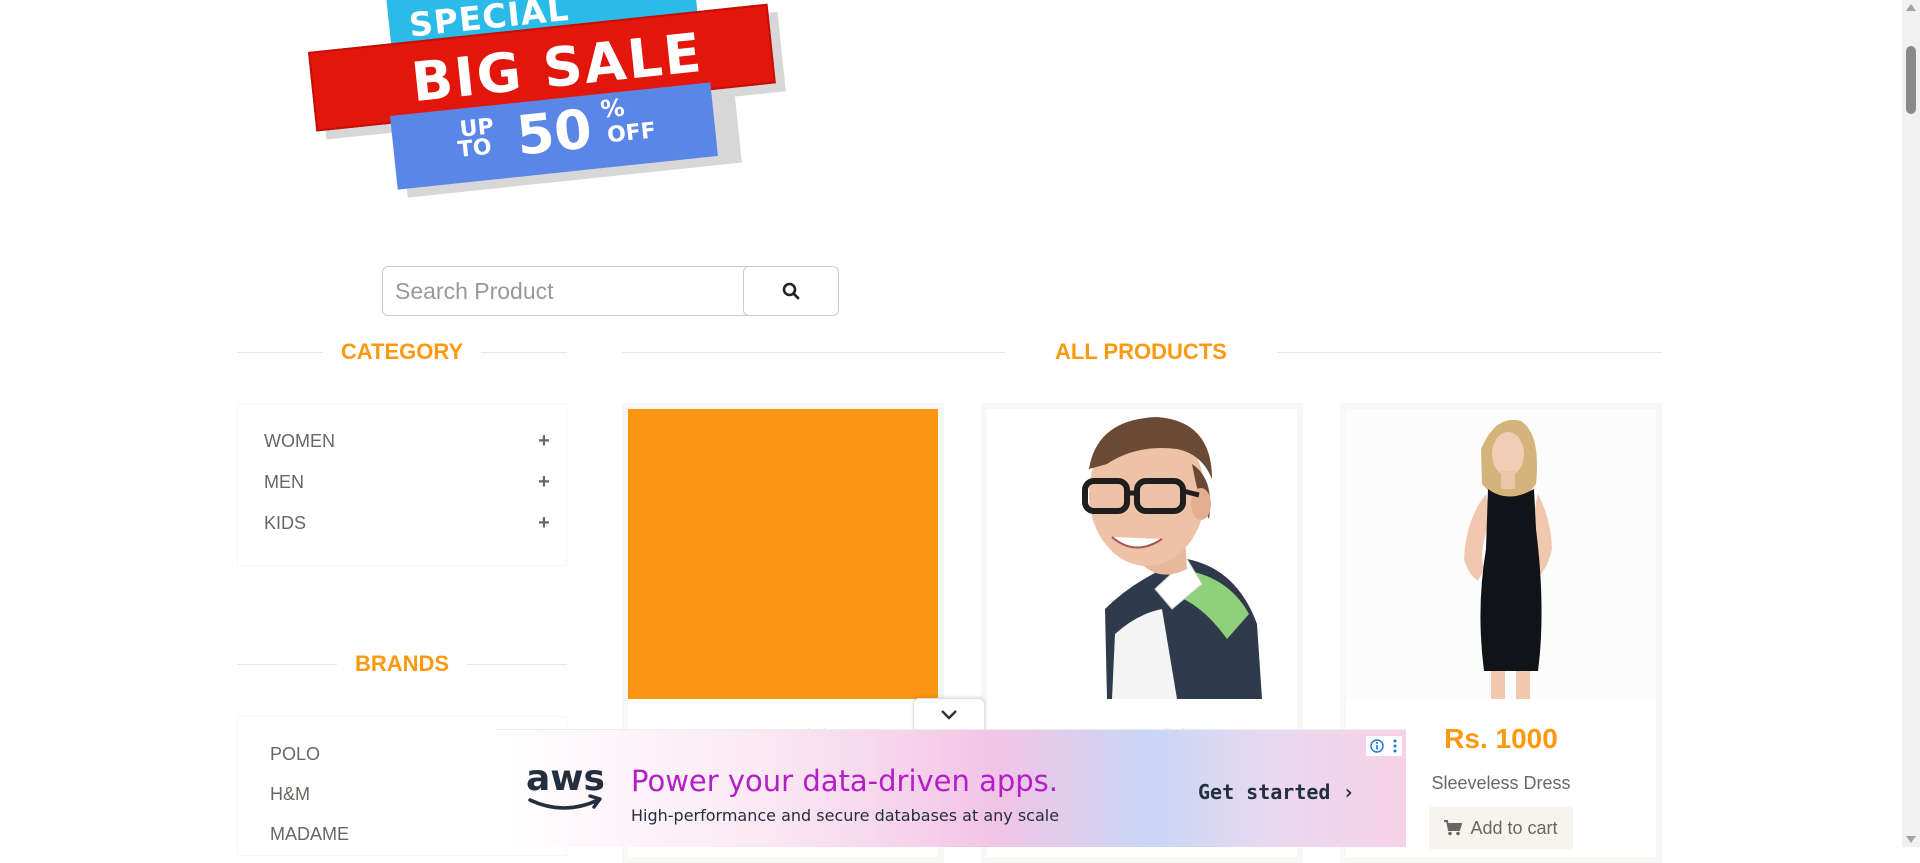 The height and width of the screenshot is (863, 1920). What do you see at coordinates (1395, 746) in the screenshot?
I see `more-options-icon` at bounding box center [1395, 746].